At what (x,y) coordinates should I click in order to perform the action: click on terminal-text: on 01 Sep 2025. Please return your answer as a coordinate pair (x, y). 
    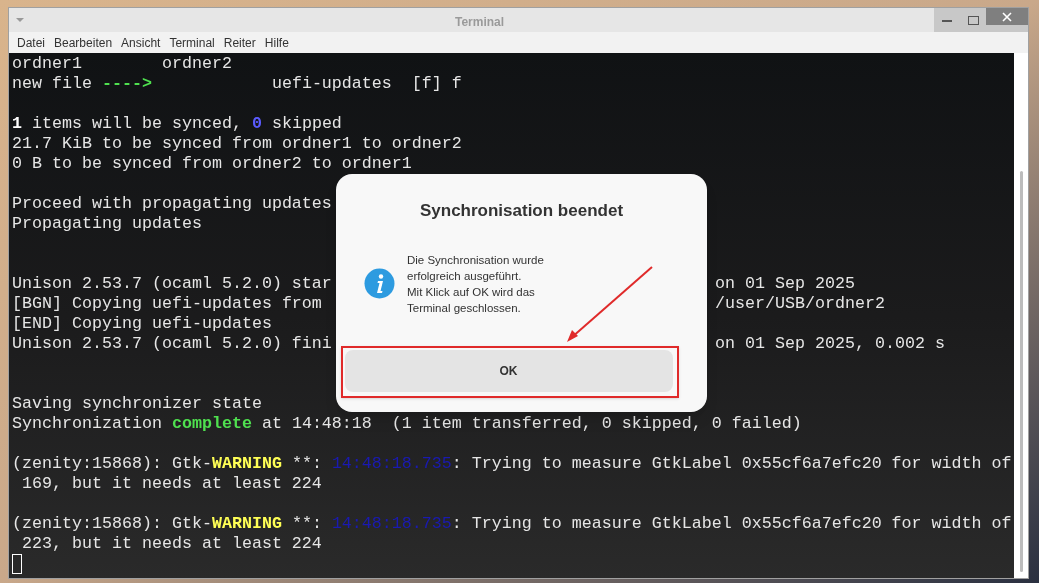
    Looking at the image, I should click on (785, 284).